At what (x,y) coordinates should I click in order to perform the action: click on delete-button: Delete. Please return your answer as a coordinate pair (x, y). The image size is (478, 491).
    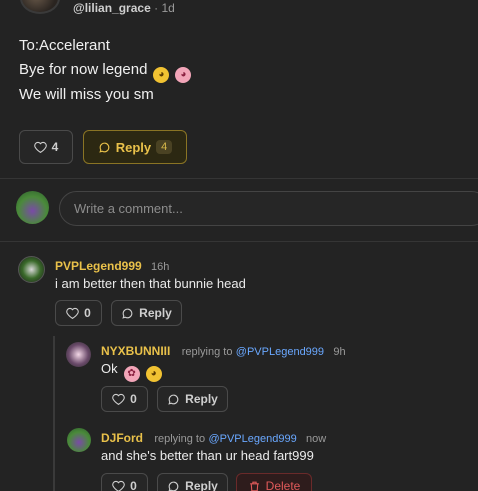
    Looking at the image, I should click on (274, 482).